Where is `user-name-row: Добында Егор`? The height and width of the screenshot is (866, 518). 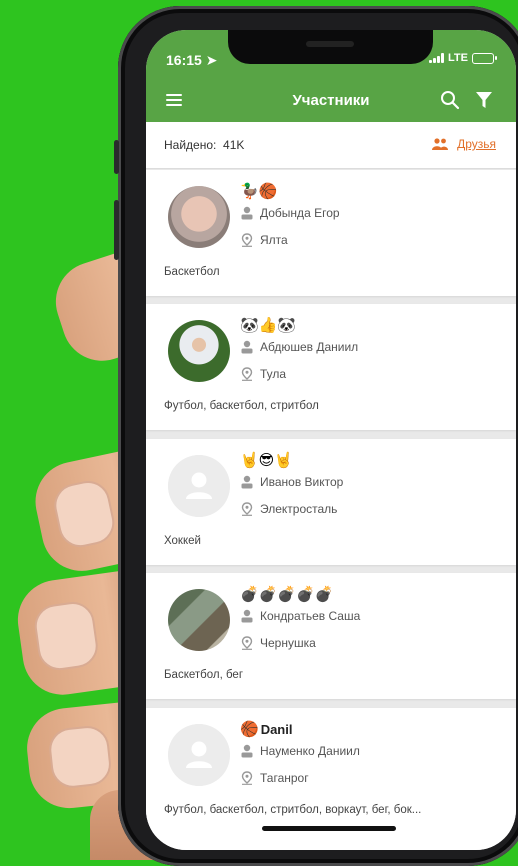
user-name-row: Добында Егор is located at coordinates (290, 213).